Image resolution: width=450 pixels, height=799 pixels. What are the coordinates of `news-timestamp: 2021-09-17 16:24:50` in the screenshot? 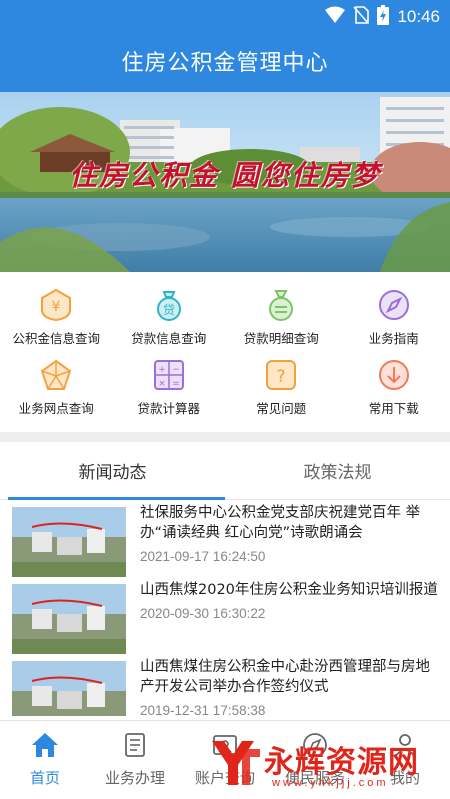 It's located at (203, 556).